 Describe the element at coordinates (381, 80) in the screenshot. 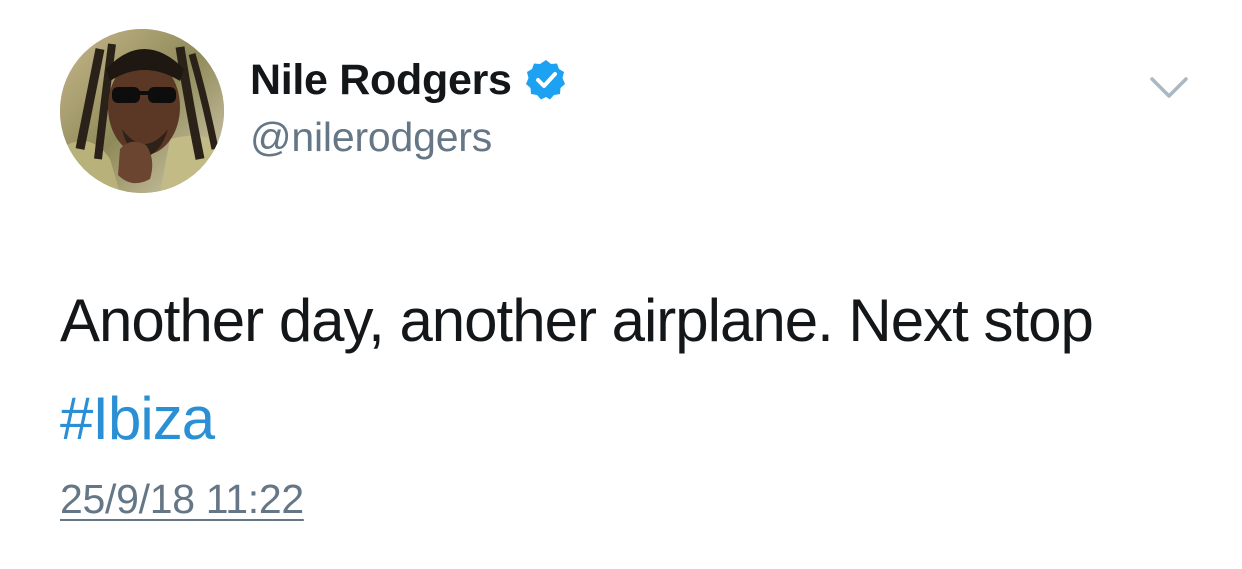

I see `author-display-name: Nile Rodgers` at that location.